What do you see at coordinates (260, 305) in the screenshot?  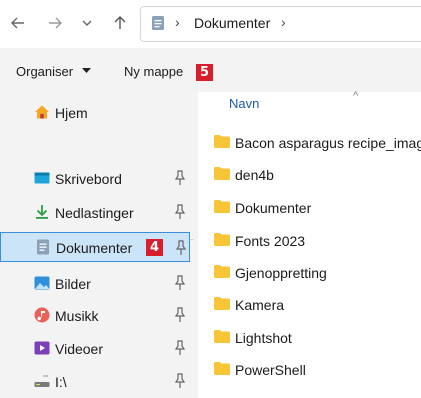 I see `file-name: Kamera` at bounding box center [260, 305].